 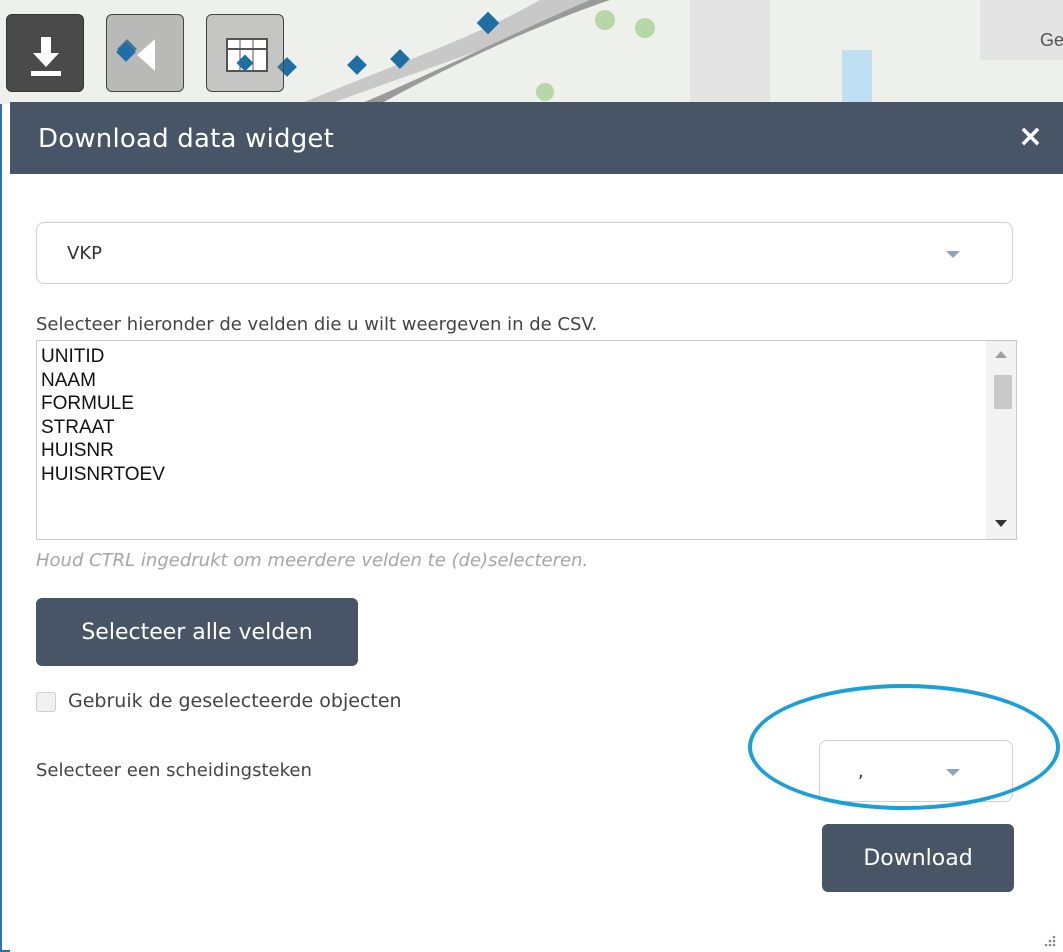 What do you see at coordinates (1001, 523) in the screenshot?
I see `scroll-down-icon` at bounding box center [1001, 523].